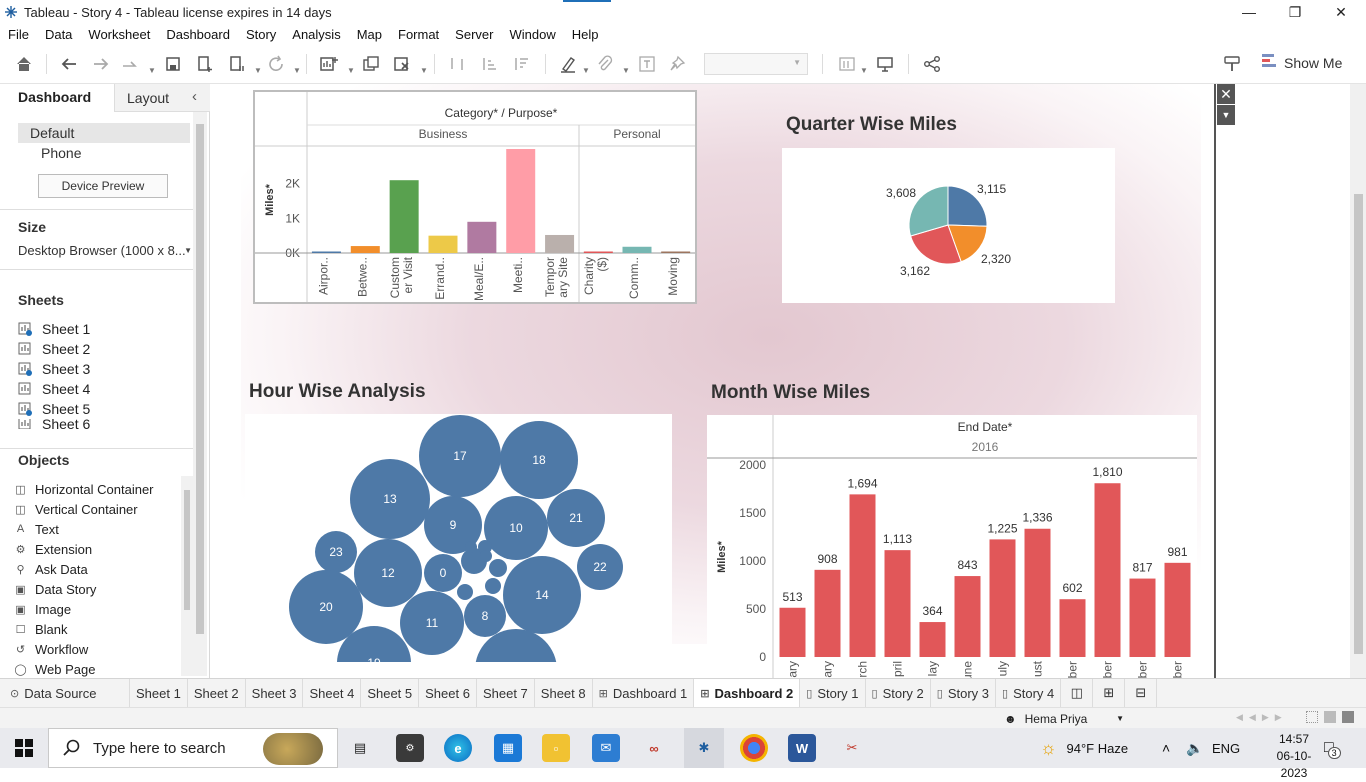 The width and height of the screenshot is (1366, 782). I want to click on snipping-tool-icon: ✂, so click(852, 748).